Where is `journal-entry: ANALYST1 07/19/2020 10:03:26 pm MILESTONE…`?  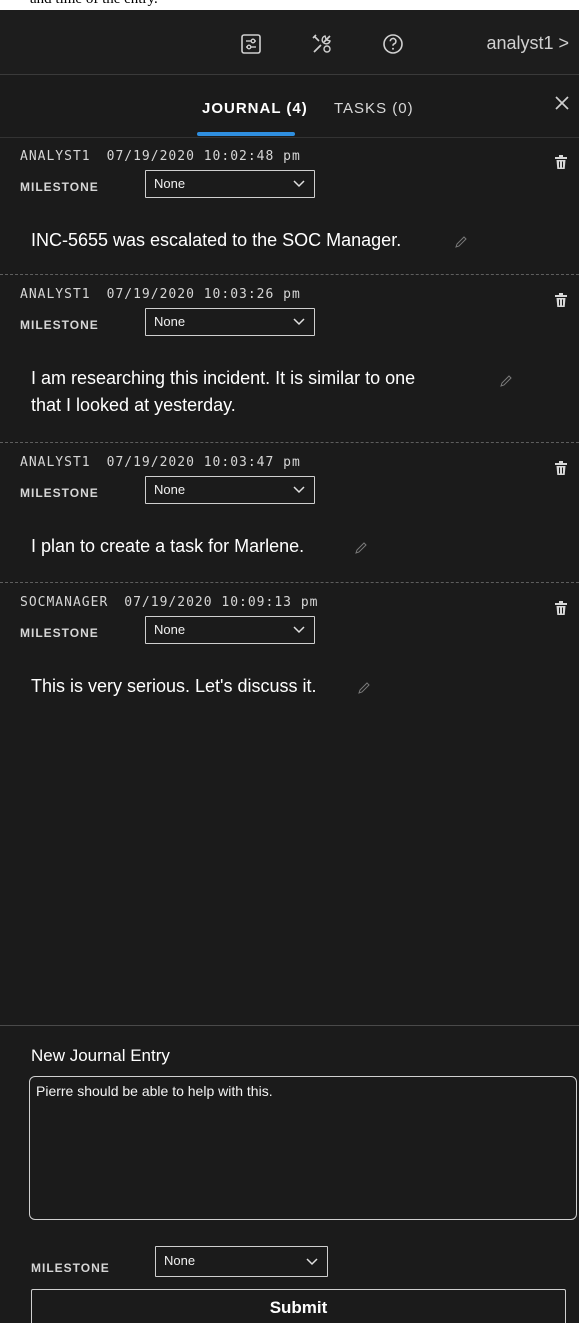 journal-entry: ANALYST1 07/19/2020 10:03:26 pm MILESTONE… is located at coordinates (289, 359).